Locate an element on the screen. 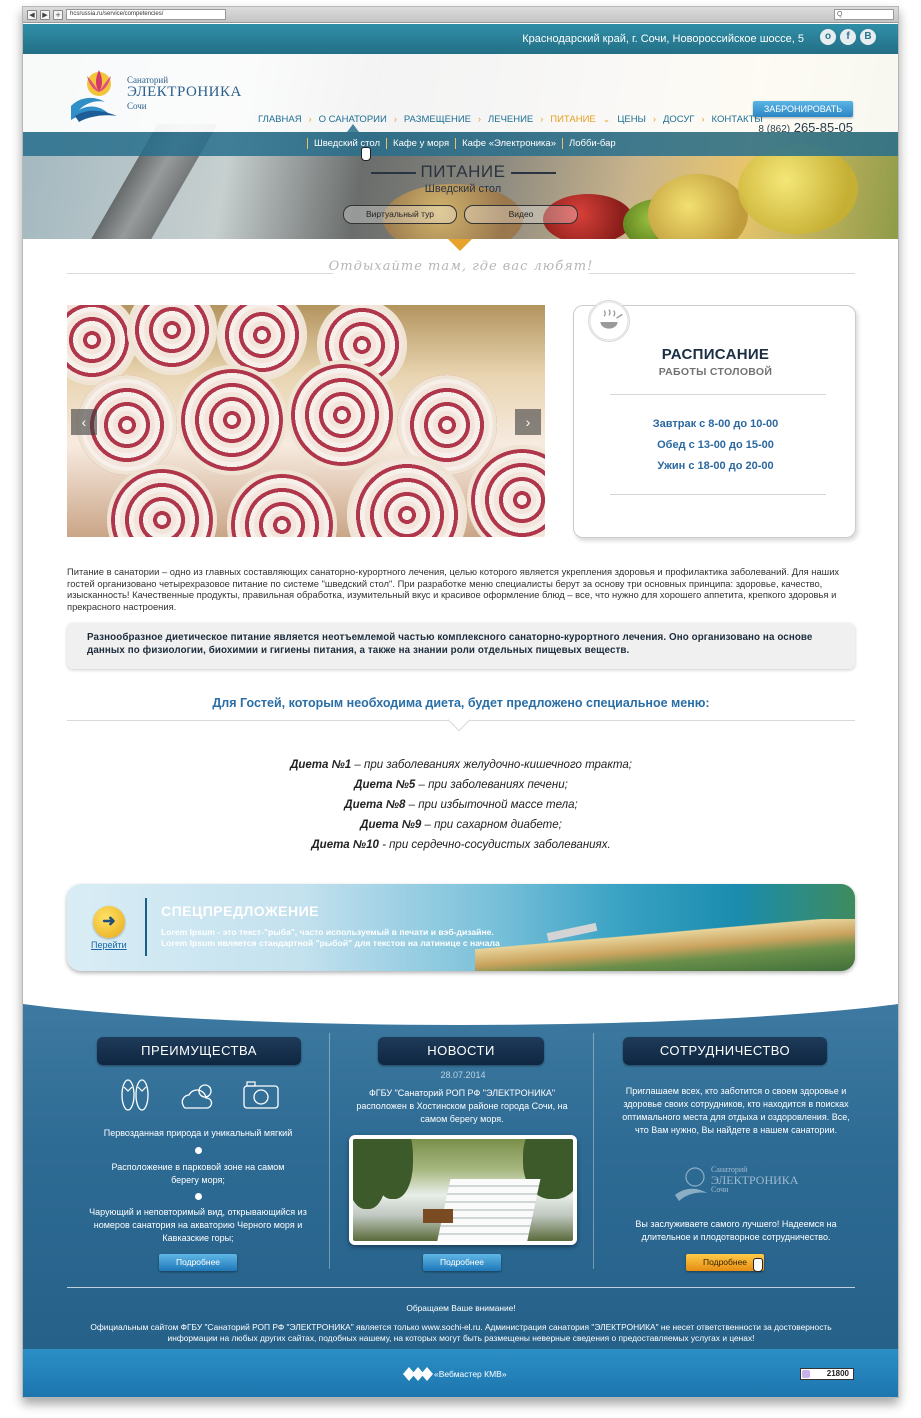 The width and height of the screenshot is (921, 1418). diet-name: Диета №8 is located at coordinates (375, 805).